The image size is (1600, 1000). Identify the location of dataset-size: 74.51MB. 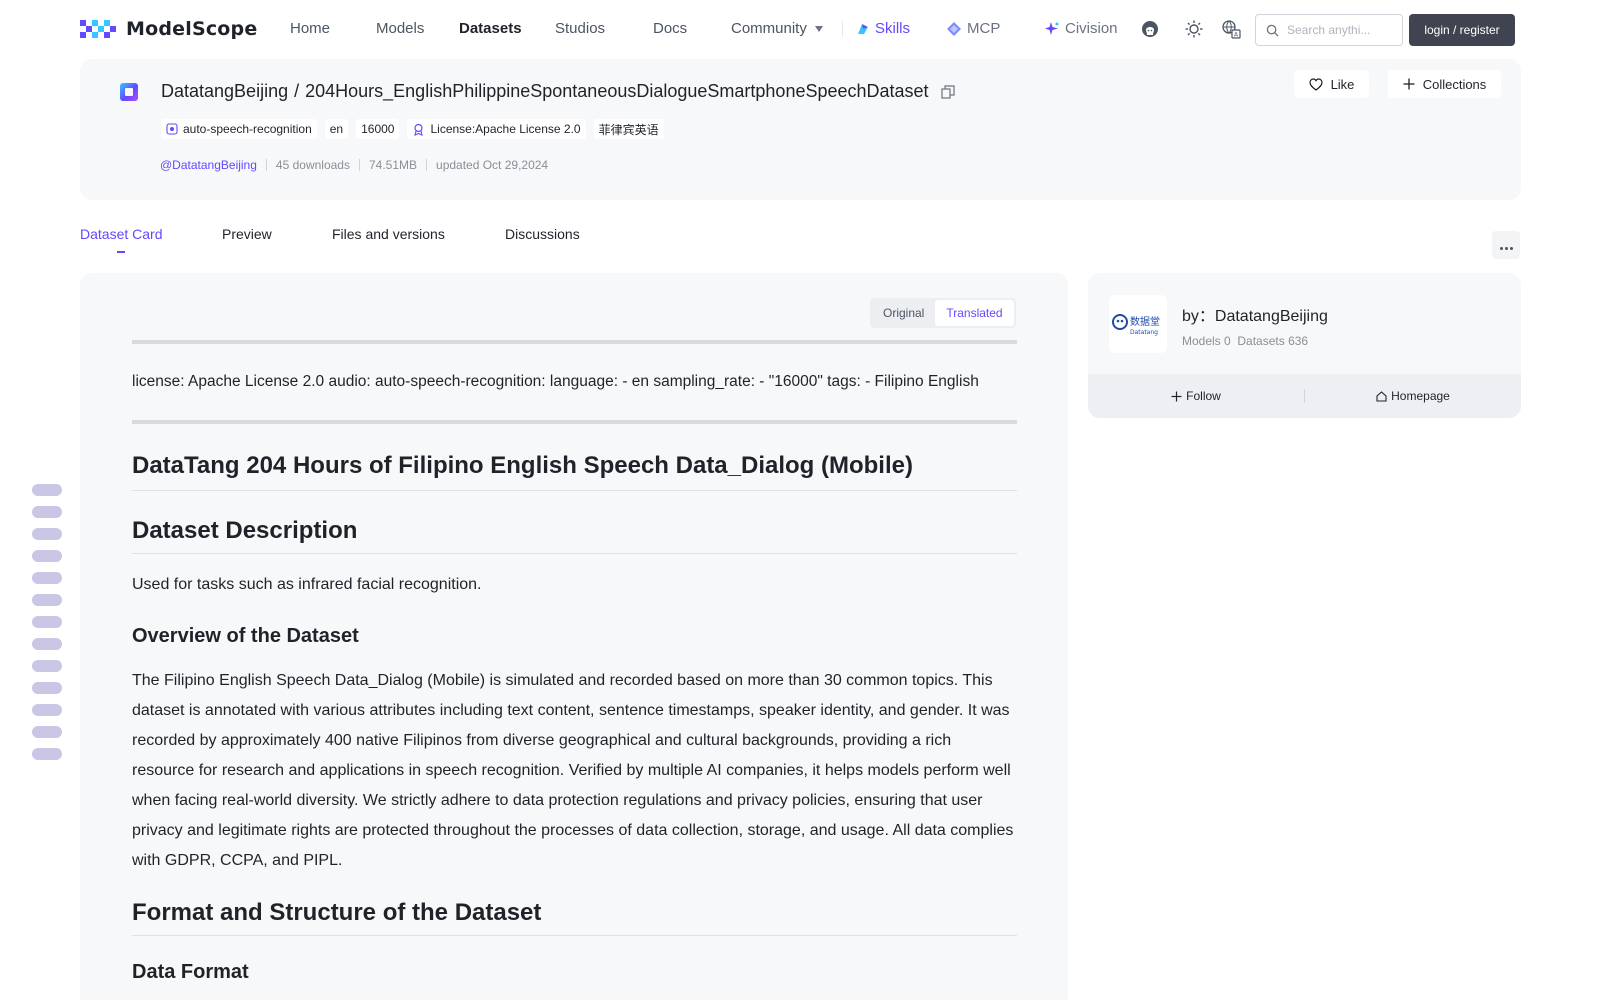
(393, 165).